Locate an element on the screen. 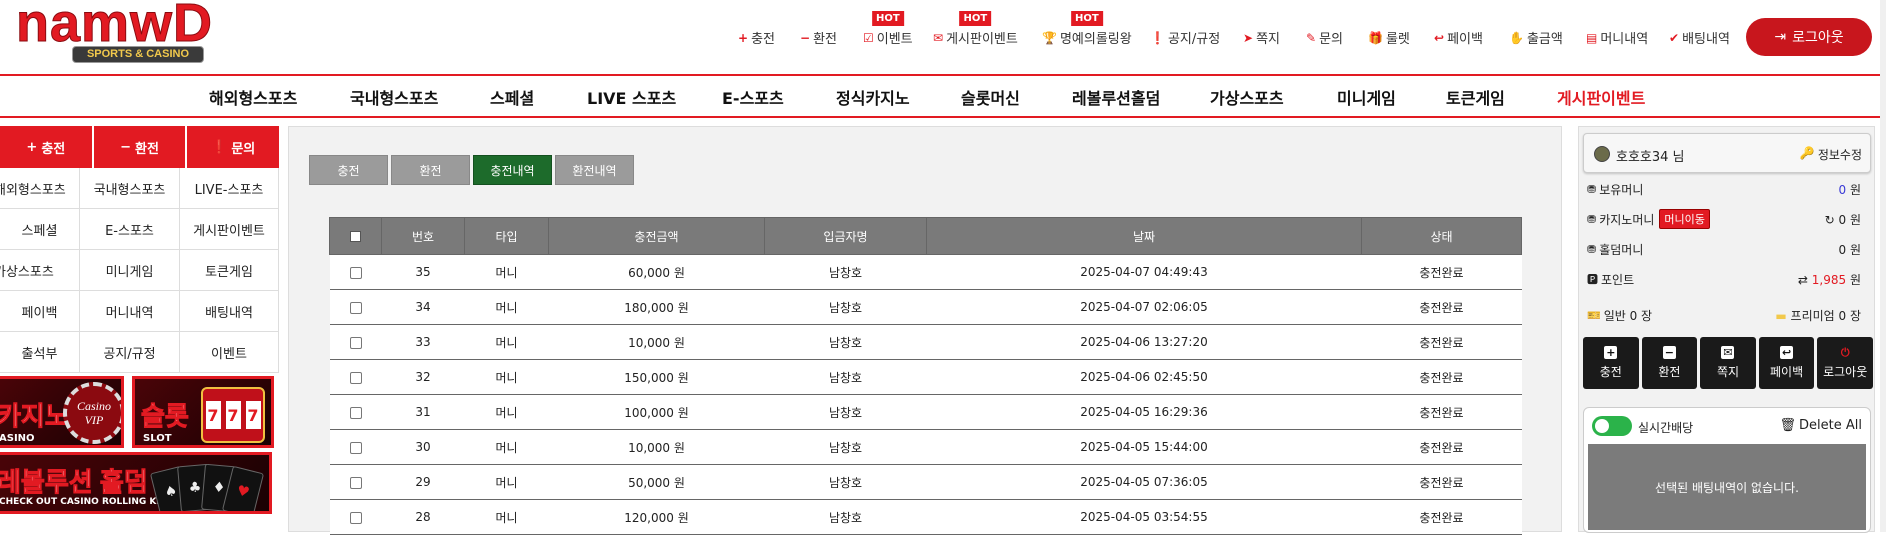 The image size is (1886, 535). tab-deposit-history: 충전내역 is located at coordinates (512, 170).